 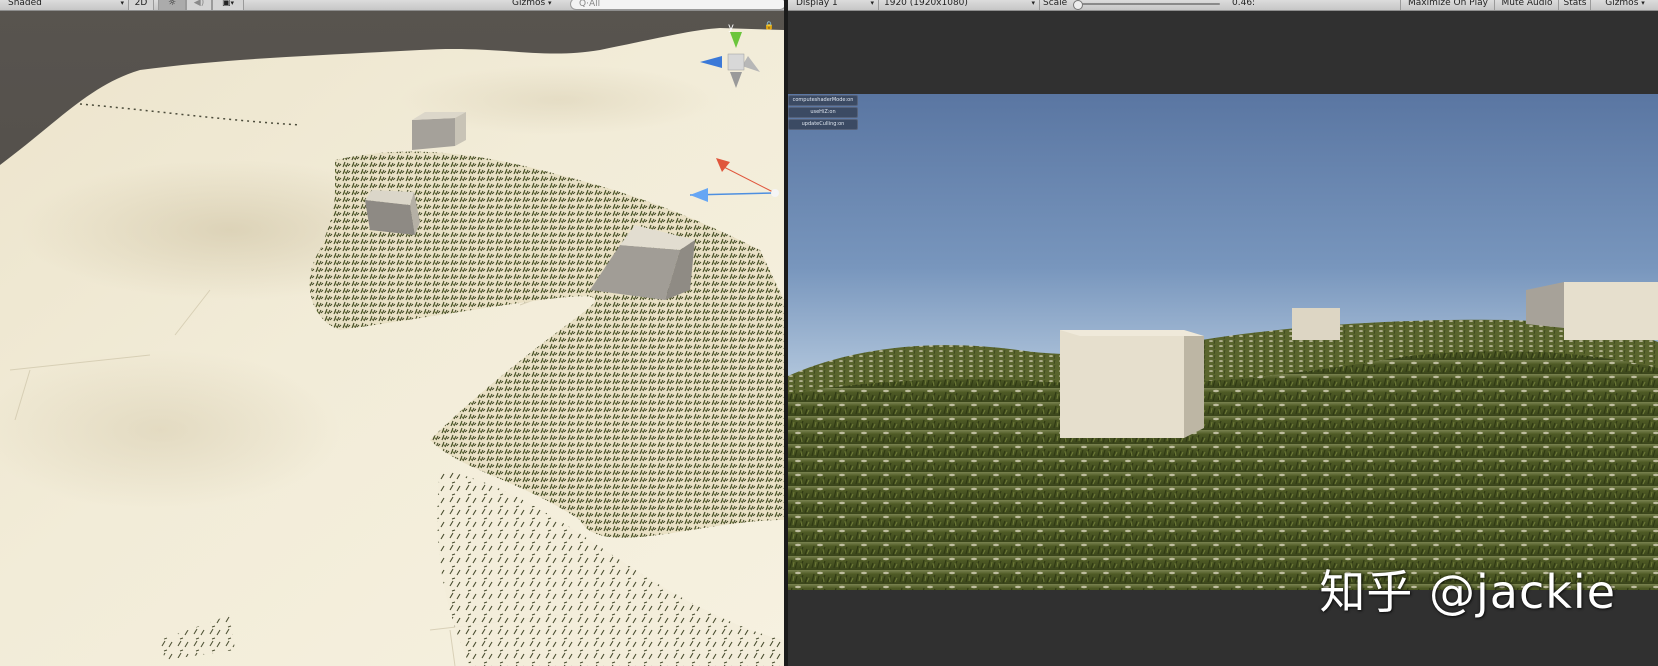 I want to click on mute-audio-button: Mute Audio, so click(x=1526, y=5).